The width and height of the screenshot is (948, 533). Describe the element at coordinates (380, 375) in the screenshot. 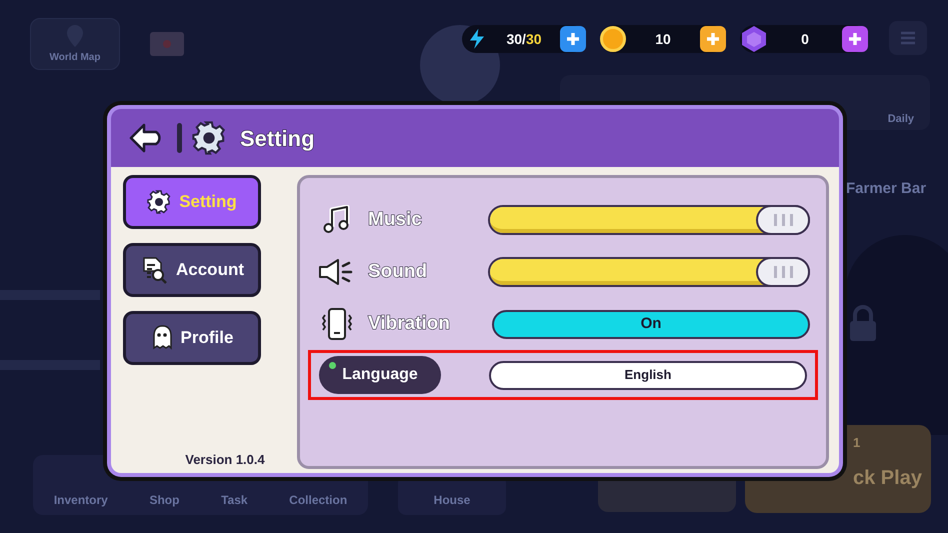

I see `language-label: Language` at that location.